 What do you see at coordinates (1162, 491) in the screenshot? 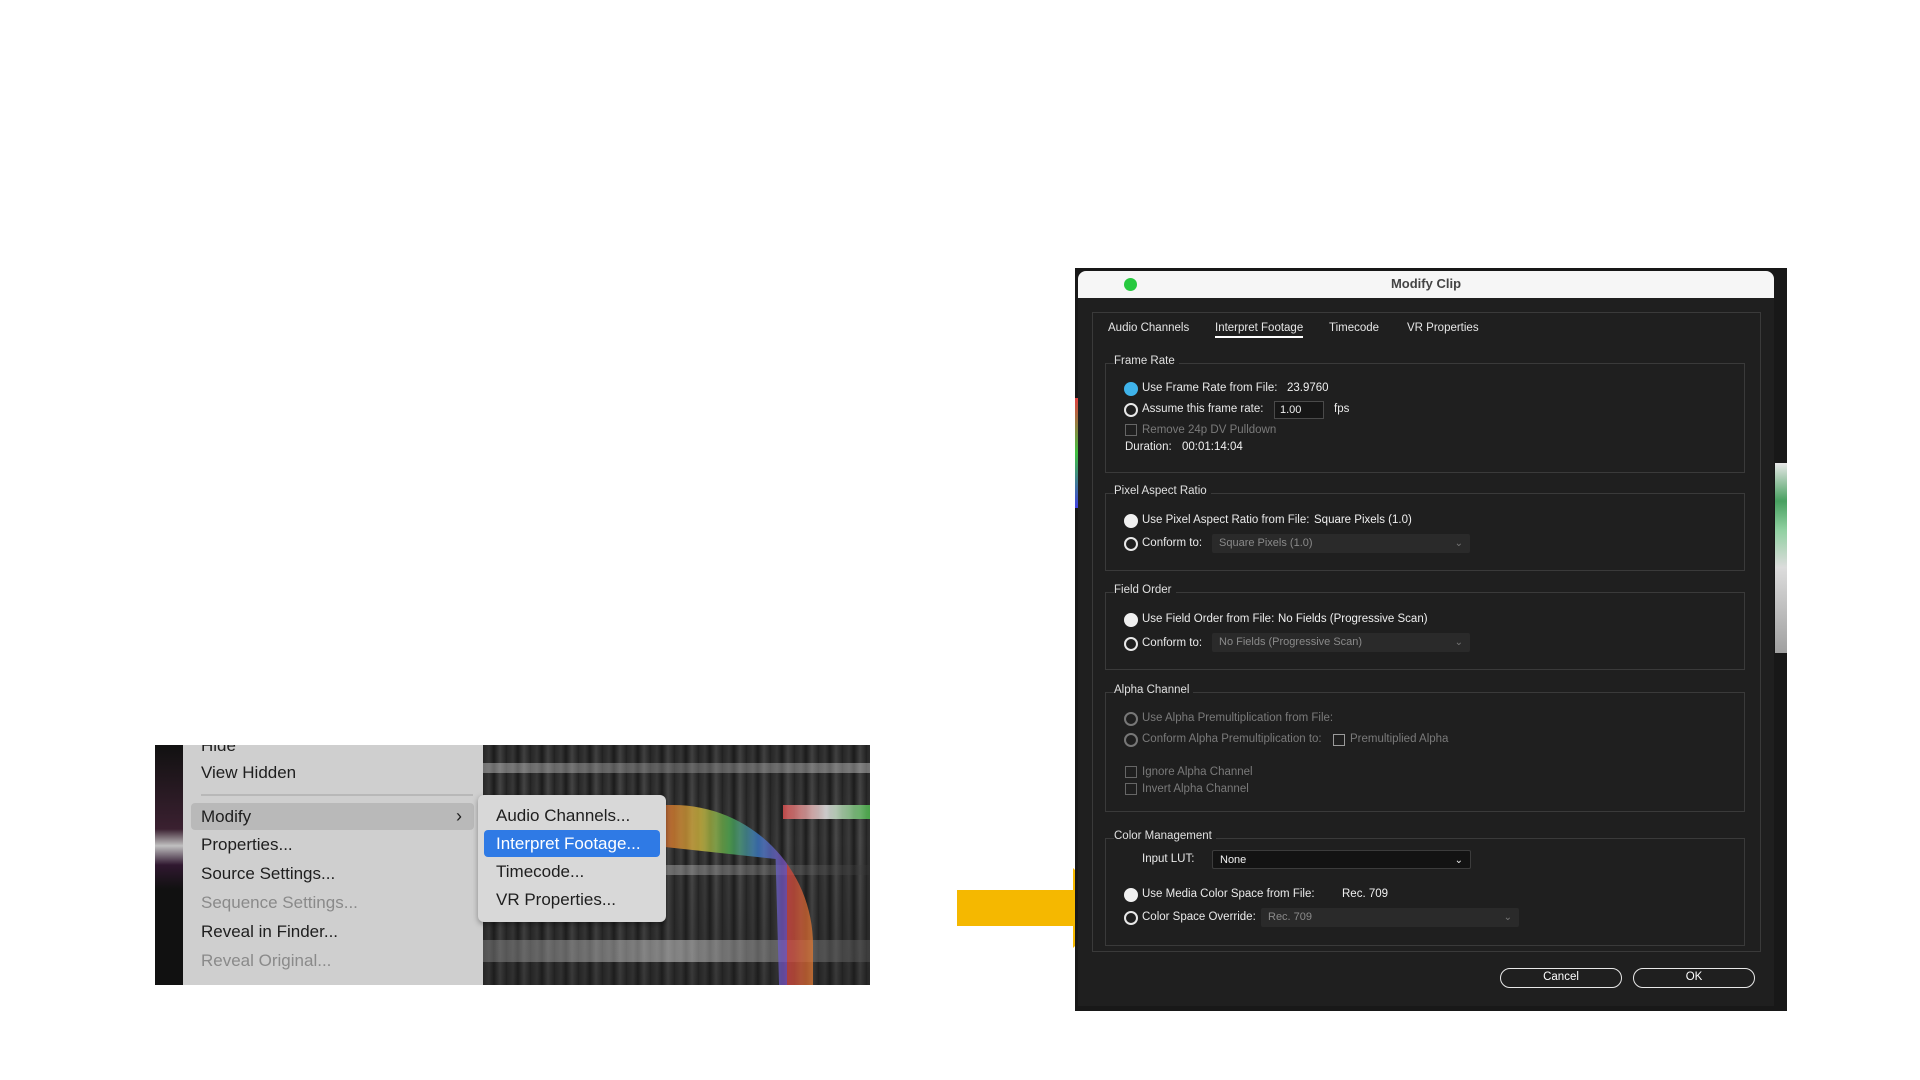
I see `pixel-aspect-ratio-label: Pixel Aspect Ratio` at bounding box center [1162, 491].